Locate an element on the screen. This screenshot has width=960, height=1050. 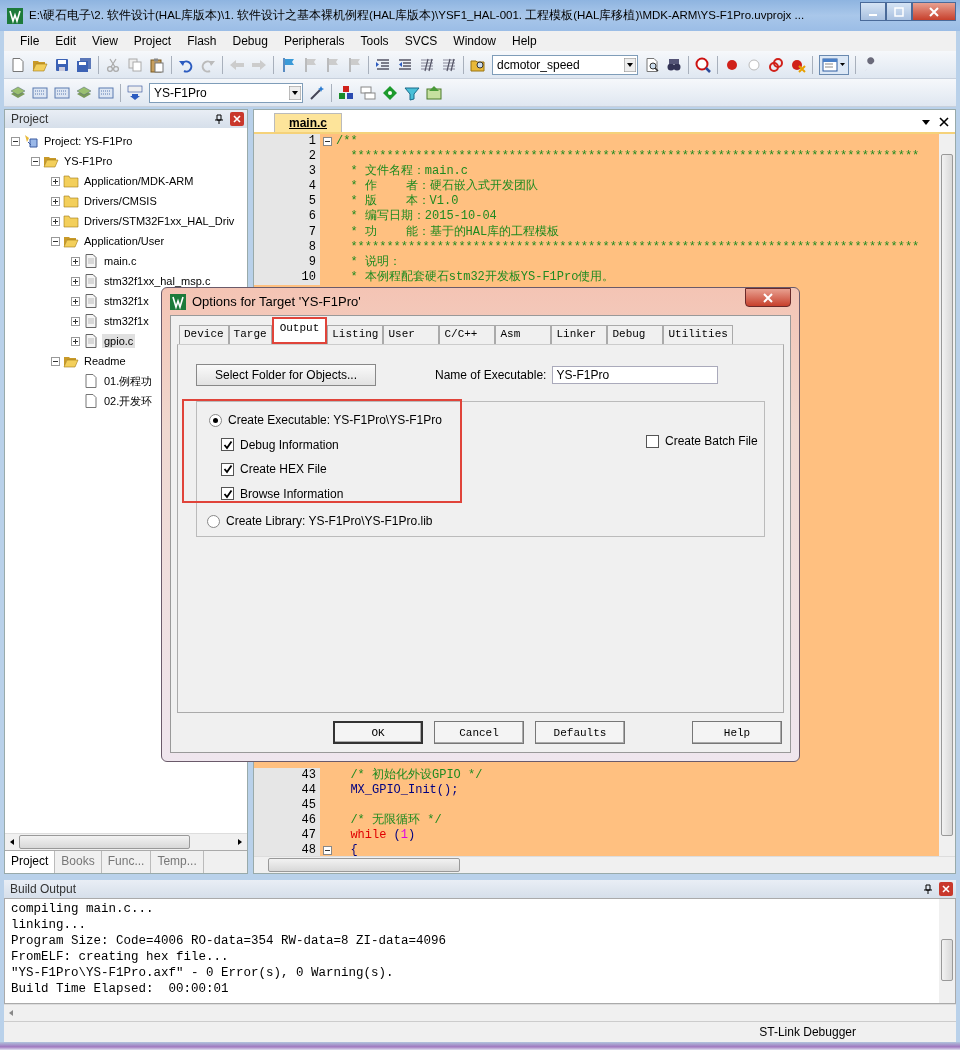
breakpoints-icon is located at coordinates (776, 64).